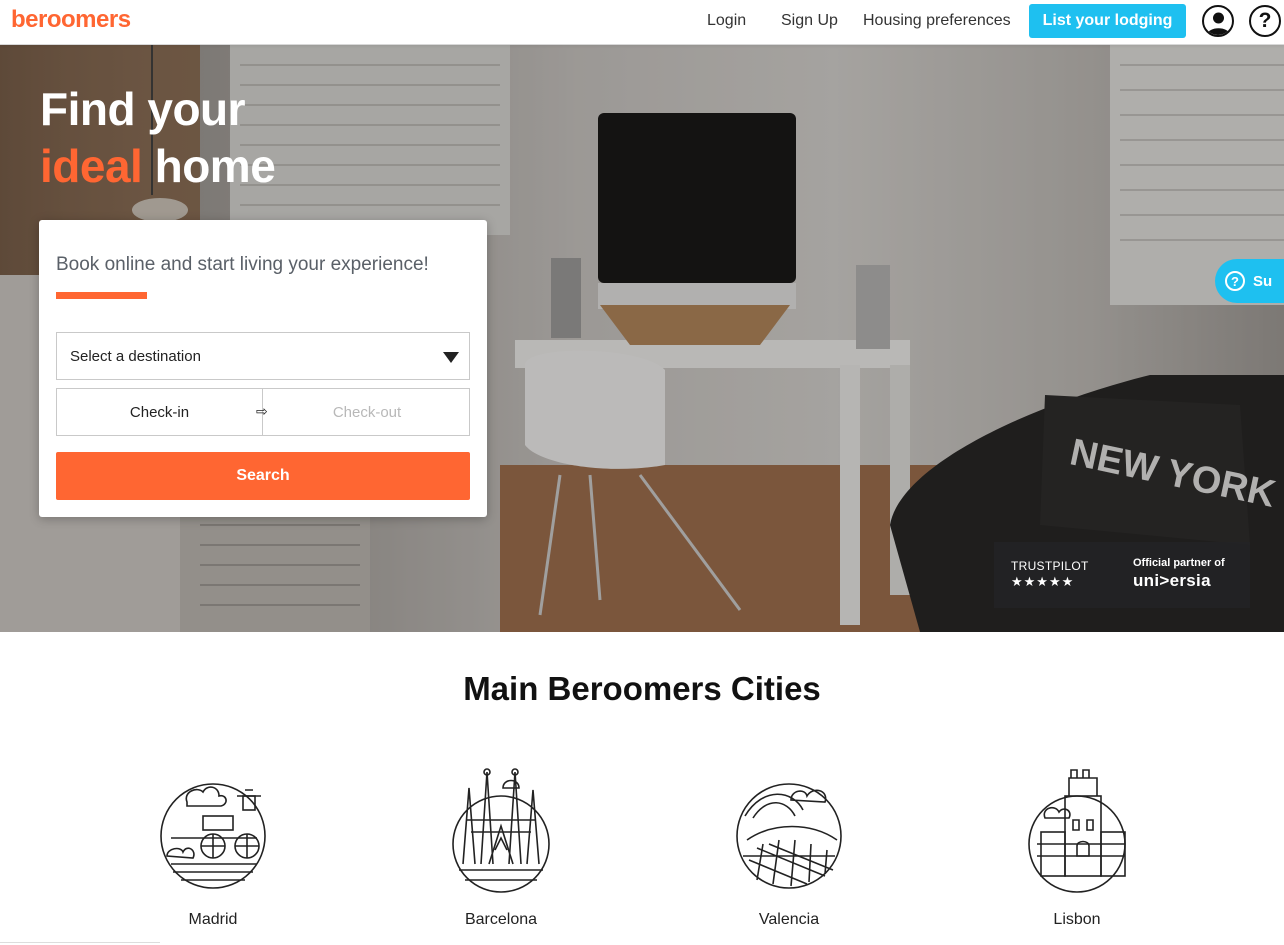 The image size is (1284, 945). What do you see at coordinates (263, 356) in the screenshot?
I see `destination-select: Select a destination` at bounding box center [263, 356].